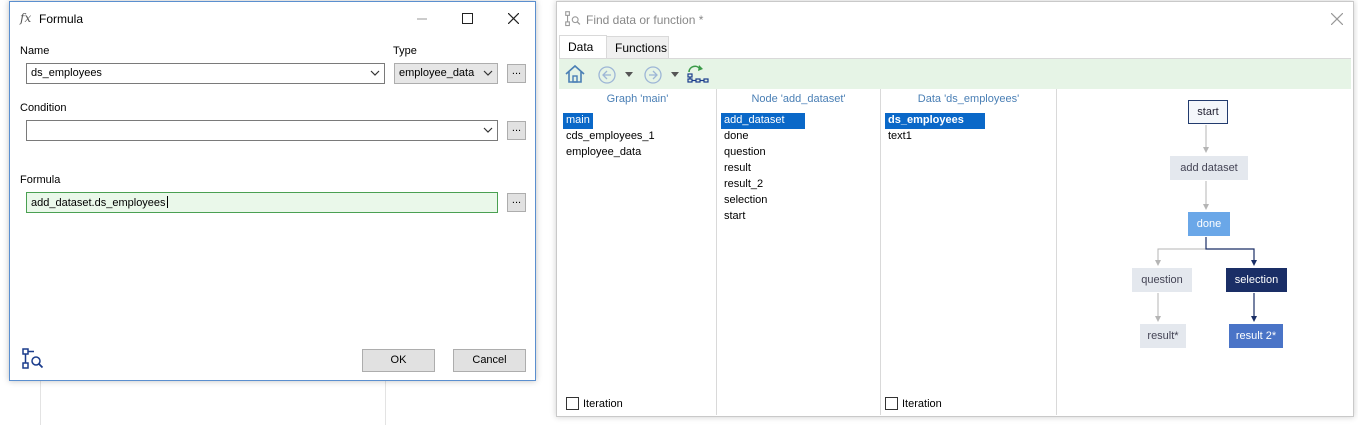 The height and width of the screenshot is (425, 1358). I want to click on name-combobox: ds_employees, so click(205, 73).